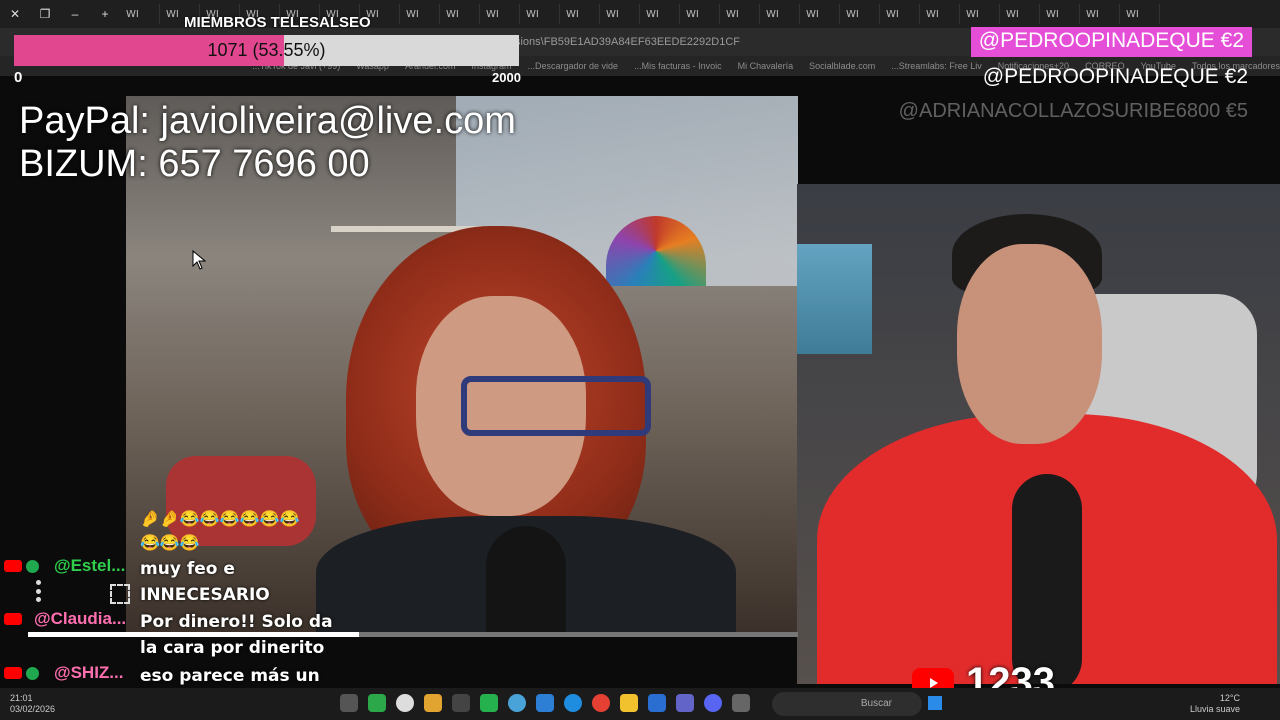 This screenshot has width=1280, height=720. I want to click on mouse-cursor-icon, so click(199, 262).